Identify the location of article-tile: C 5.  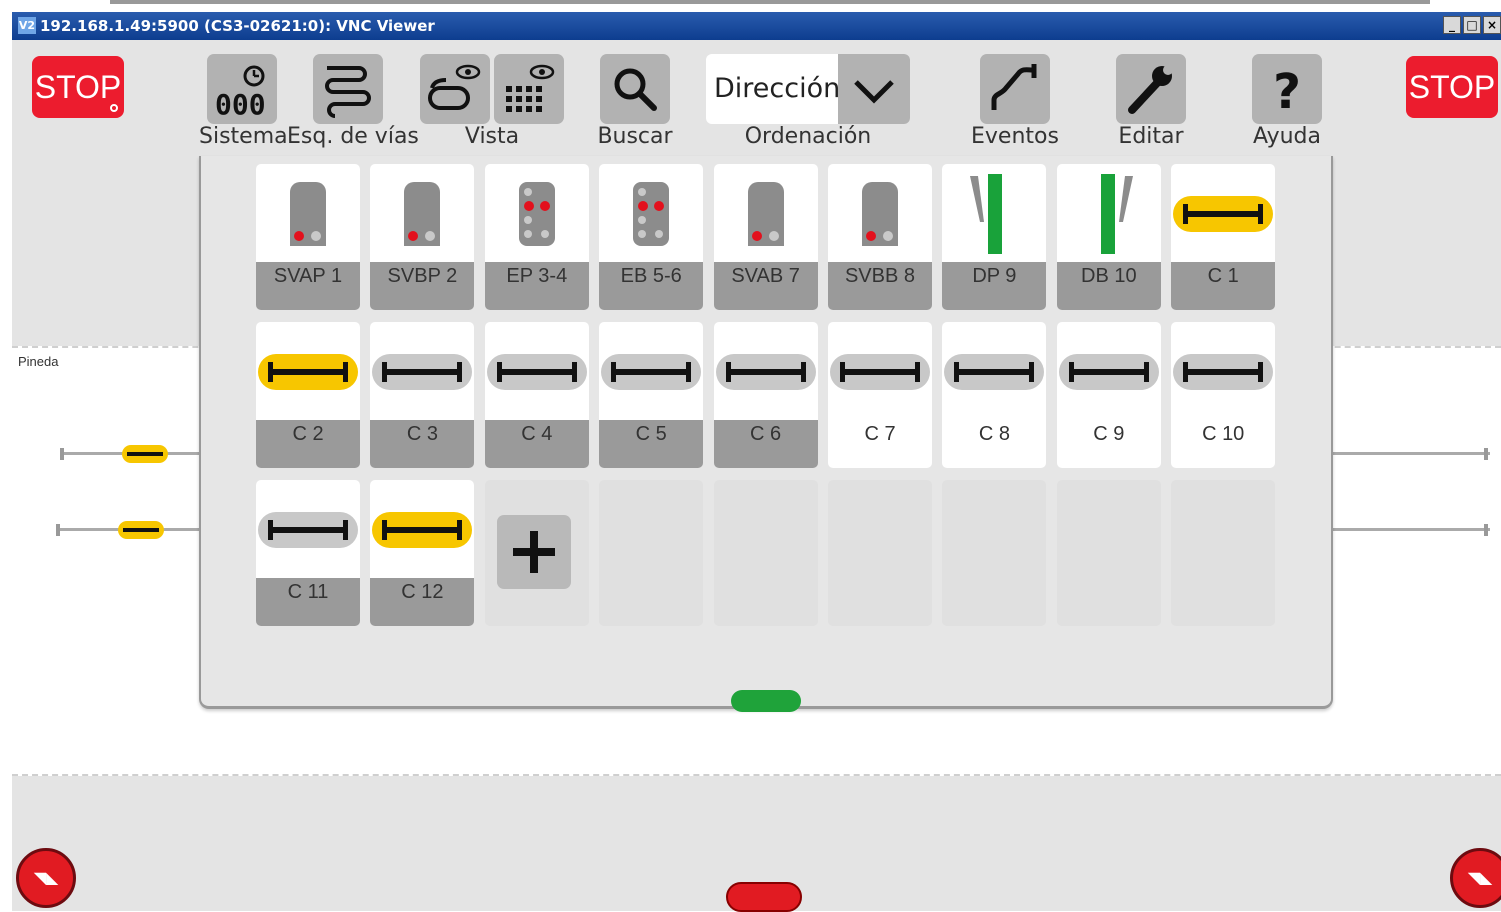
(651, 395).